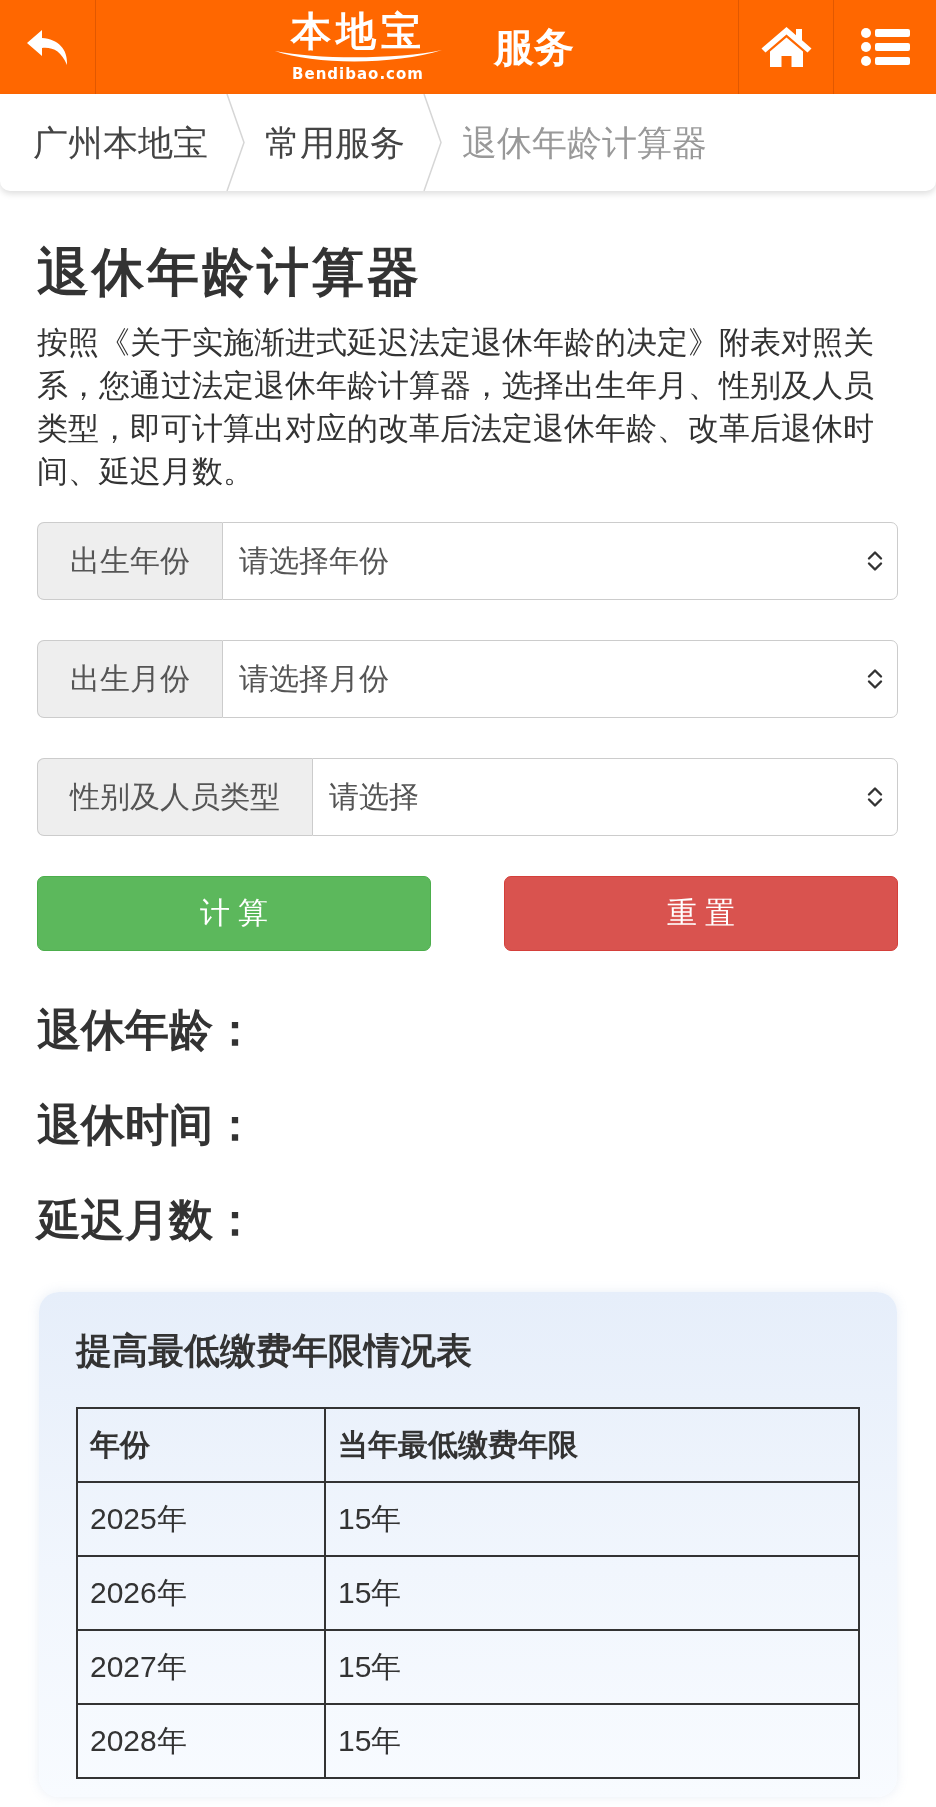  Describe the element at coordinates (201, 1445) in the screenshot. I see `table-header-cell: 年份` at that location.